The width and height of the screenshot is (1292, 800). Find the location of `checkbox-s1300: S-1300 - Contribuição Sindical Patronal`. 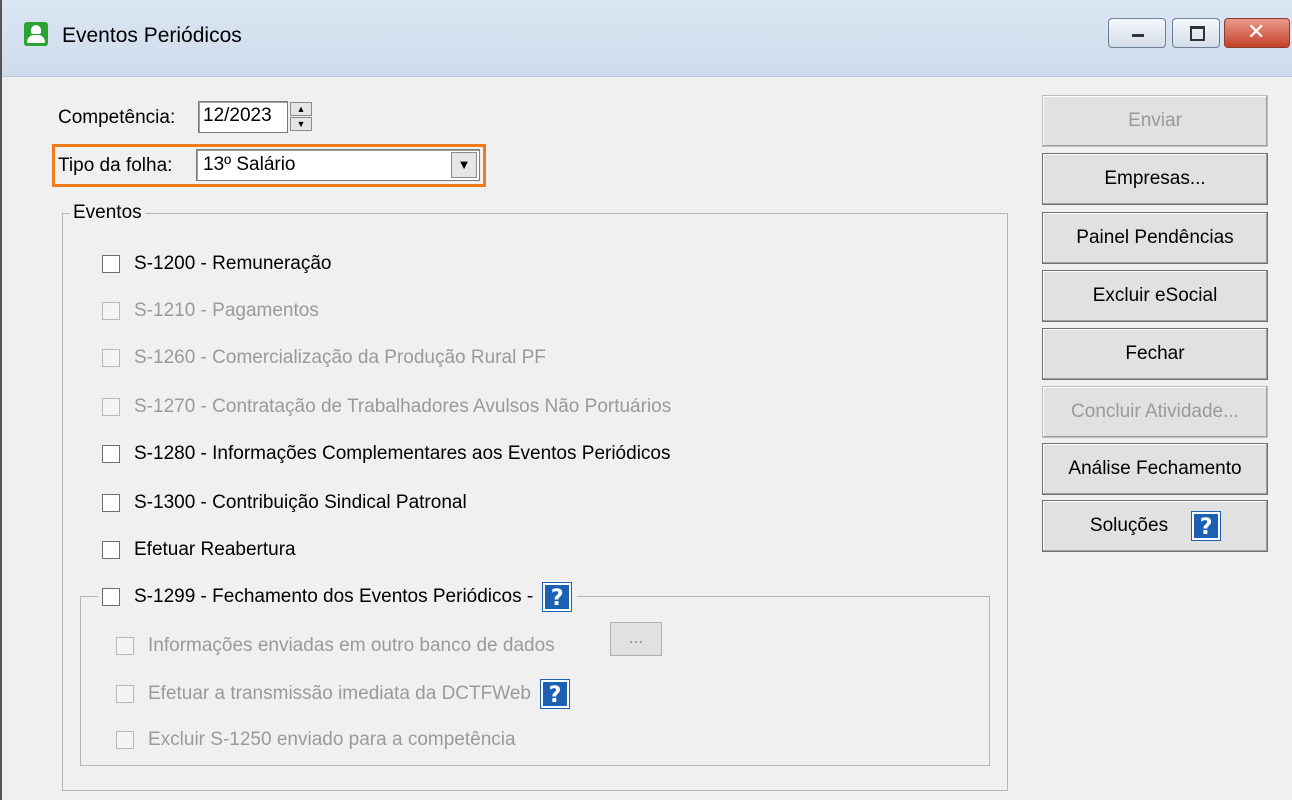

checkbox-s1300: S-1300 - Contribuição Sindical Patronal is located at coordinates (284, 503).